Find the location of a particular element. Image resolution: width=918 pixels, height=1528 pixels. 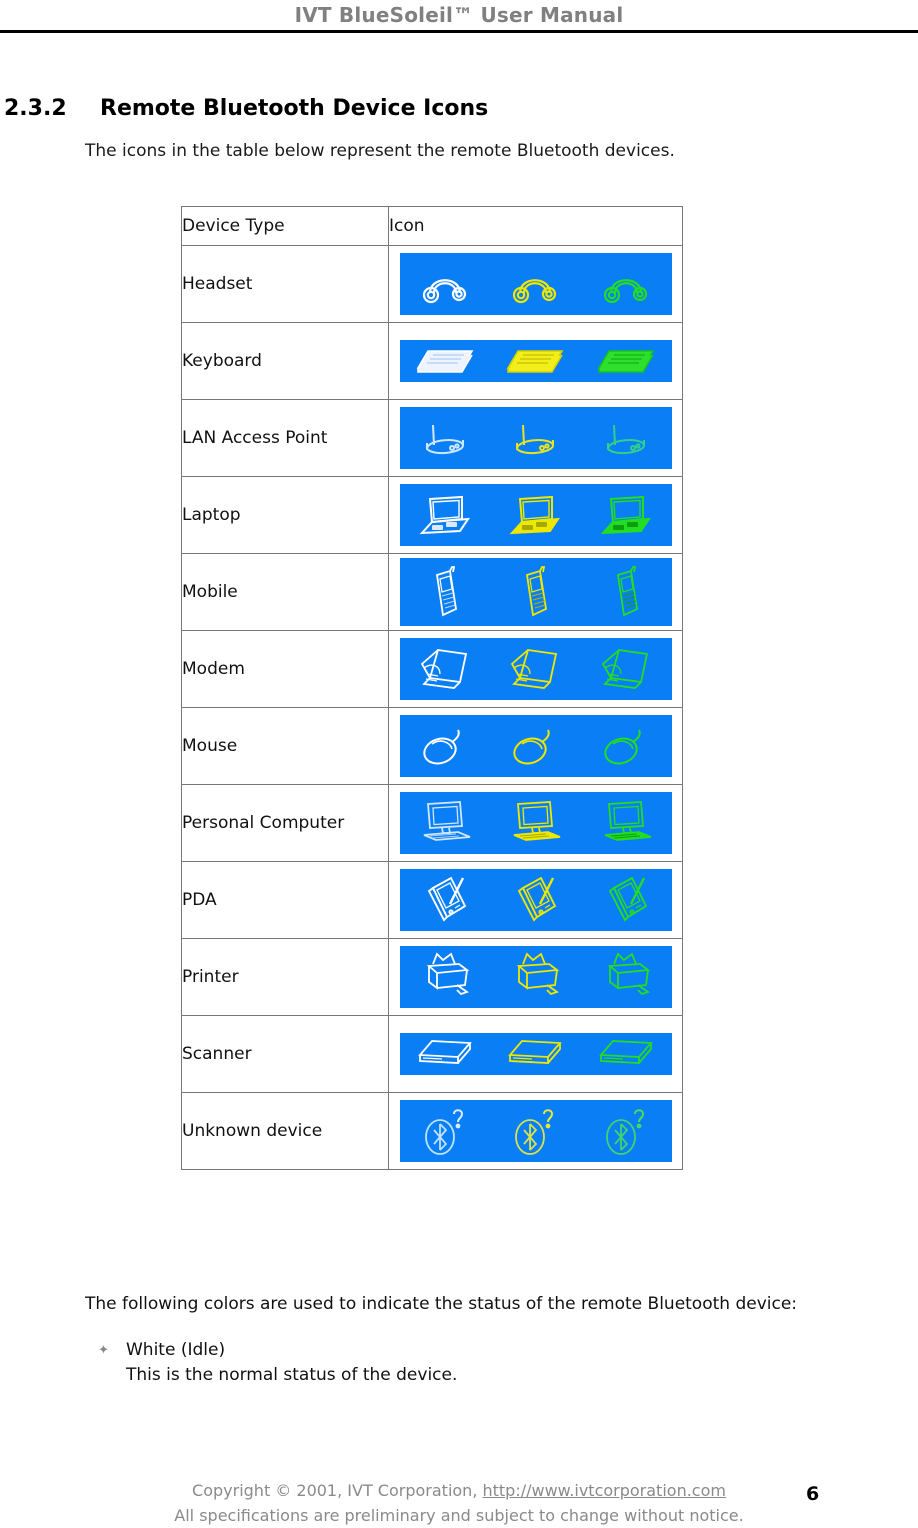

device-type-label: Printer is located at coordinates (285, 977).